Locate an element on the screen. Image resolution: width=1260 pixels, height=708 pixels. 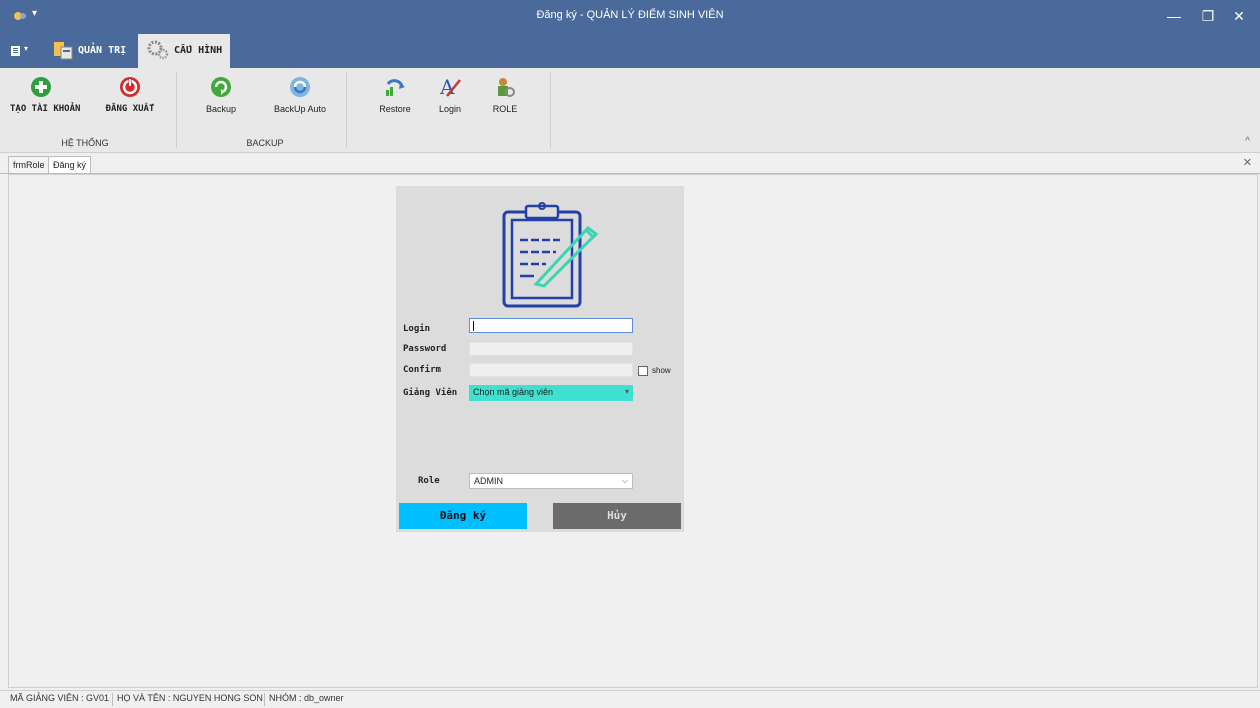
restore-label: Restore is located at coordinates (395, 109).